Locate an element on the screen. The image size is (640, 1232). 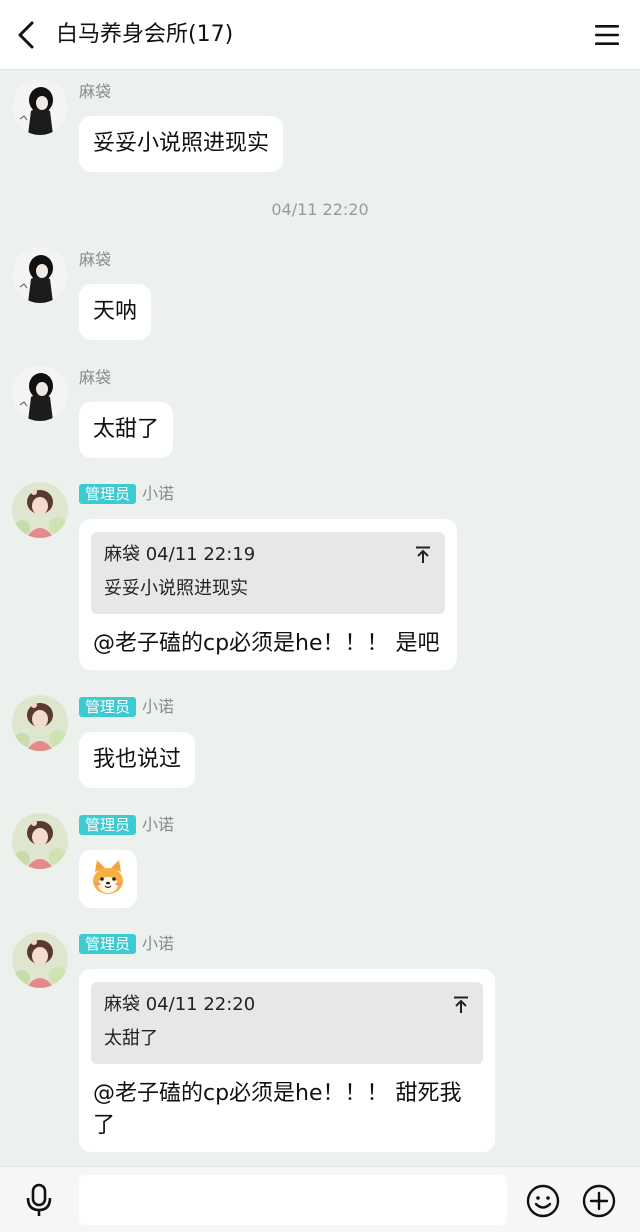
message-bubble: 妥妥小说照进现实 is located at coordinates (181, 144).